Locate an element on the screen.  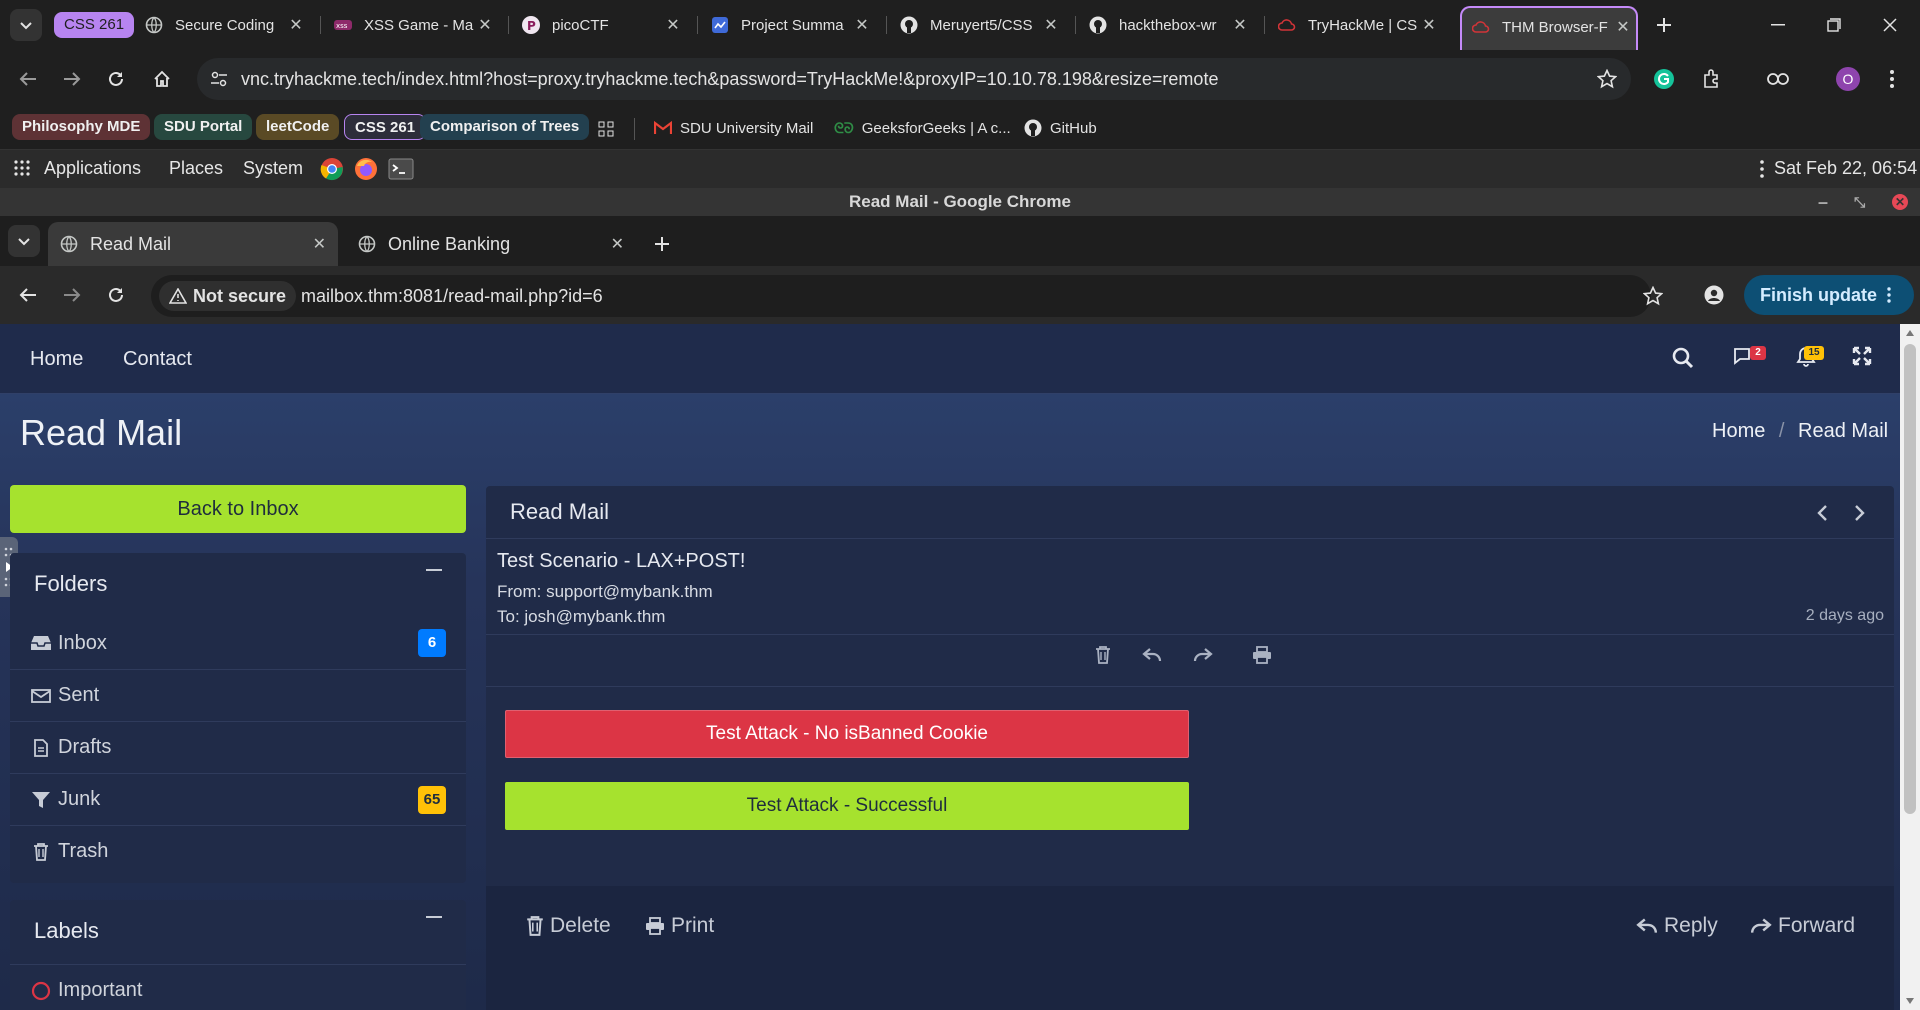
scroll-up-arrow is located at coordinates (1910, 333).